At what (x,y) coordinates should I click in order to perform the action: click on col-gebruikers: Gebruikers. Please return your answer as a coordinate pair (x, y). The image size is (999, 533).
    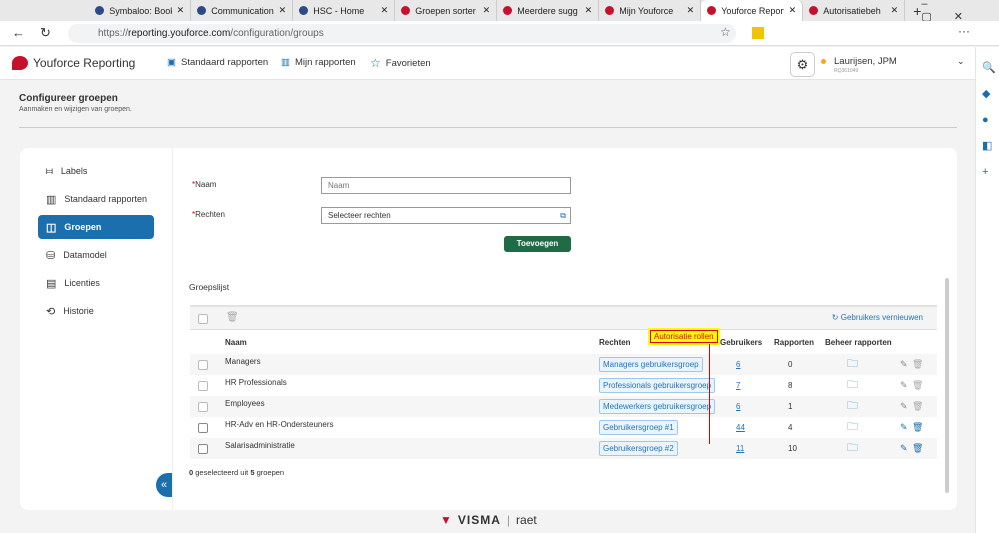
    Looking at the image, I should click on (741, 342).